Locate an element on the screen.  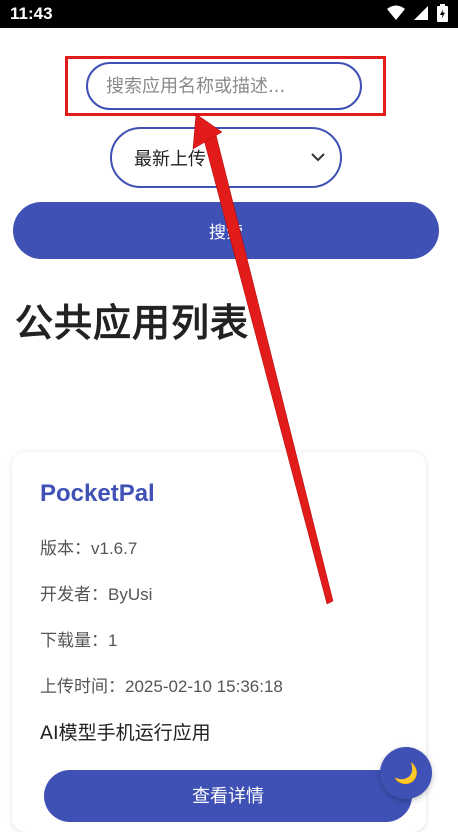
app-version-label: 版本： is located at coordinates (65, 549).